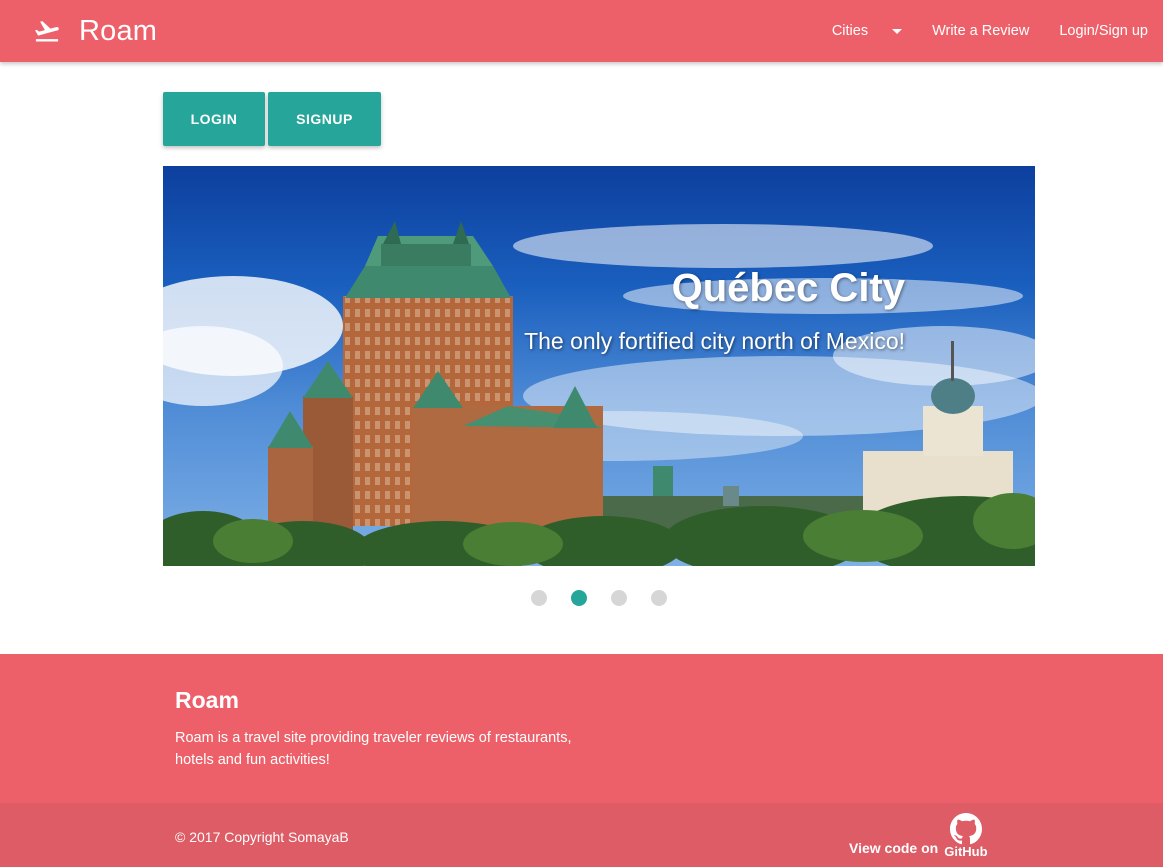 This screenshot has width=1163, height=867. I want to click on nav-links: Cities Write a Review Login/Sign up, so click(990, 31).